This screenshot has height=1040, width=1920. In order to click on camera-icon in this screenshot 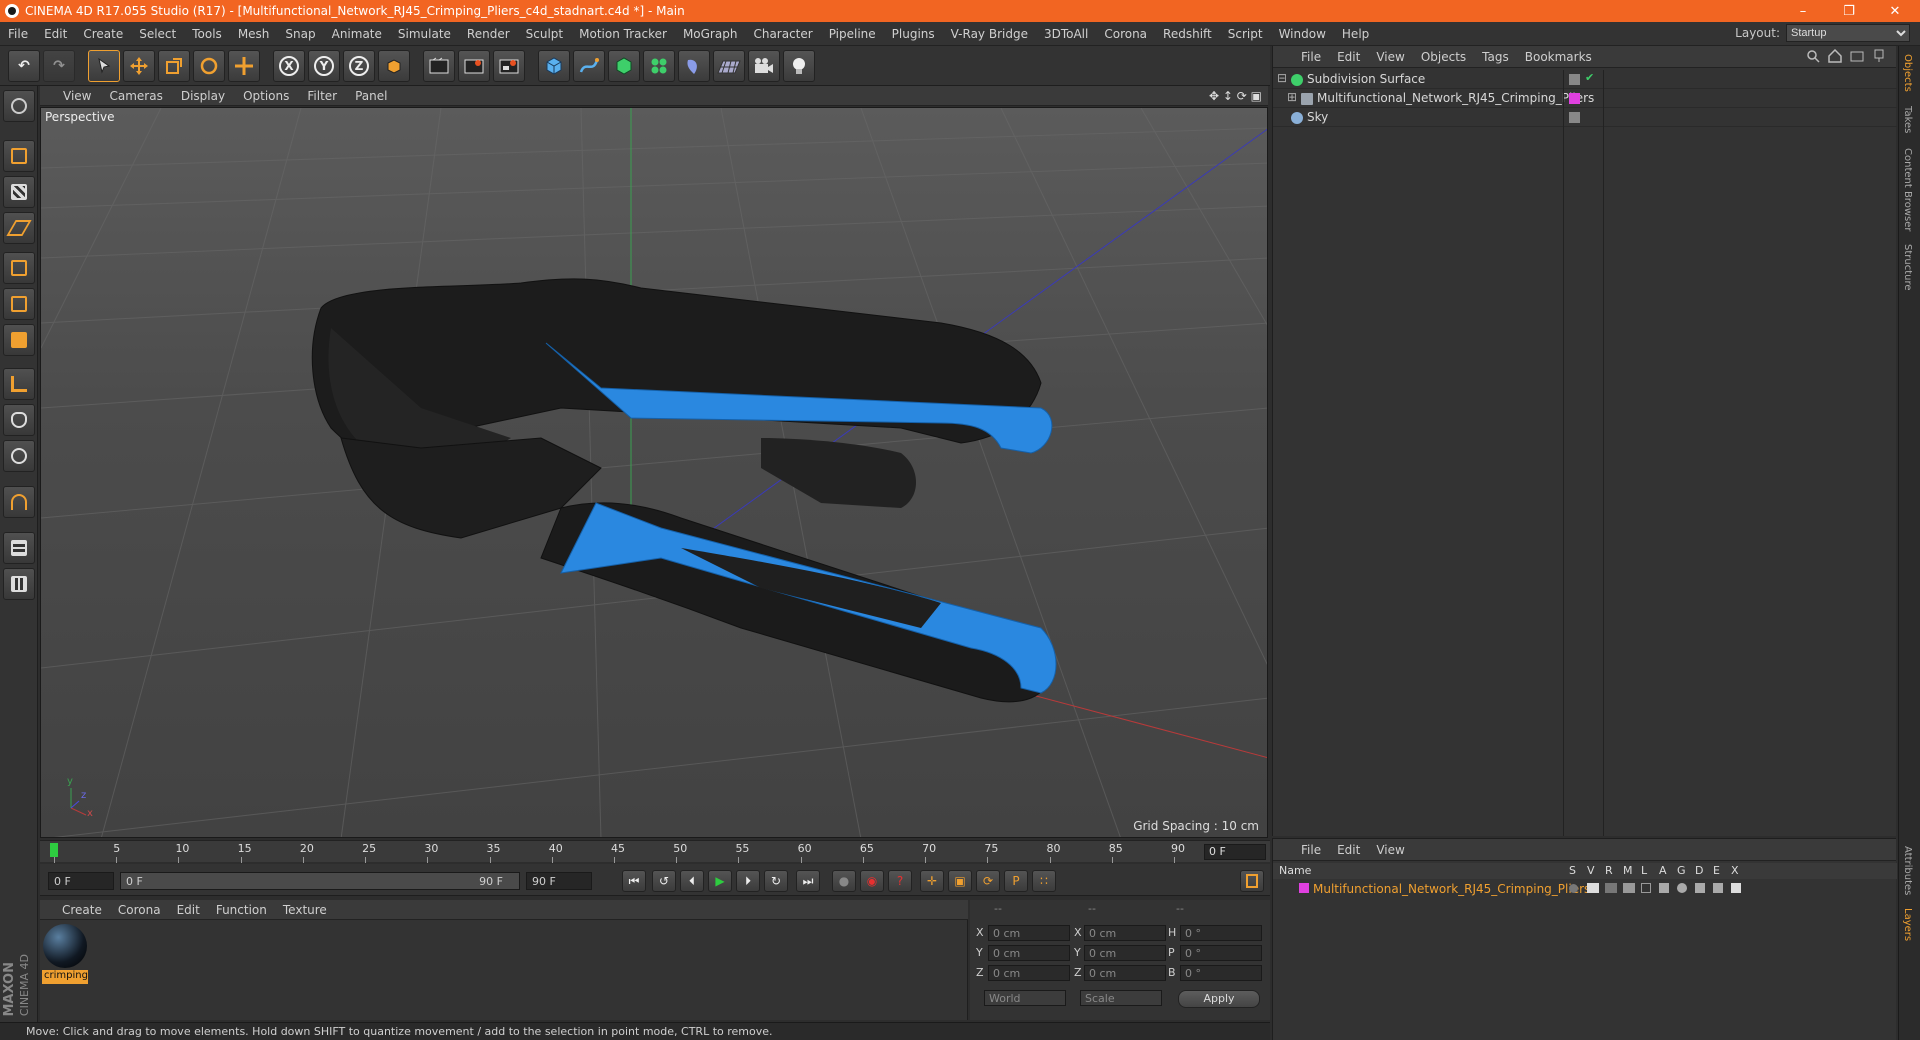, I will do `click(764, 65)`.